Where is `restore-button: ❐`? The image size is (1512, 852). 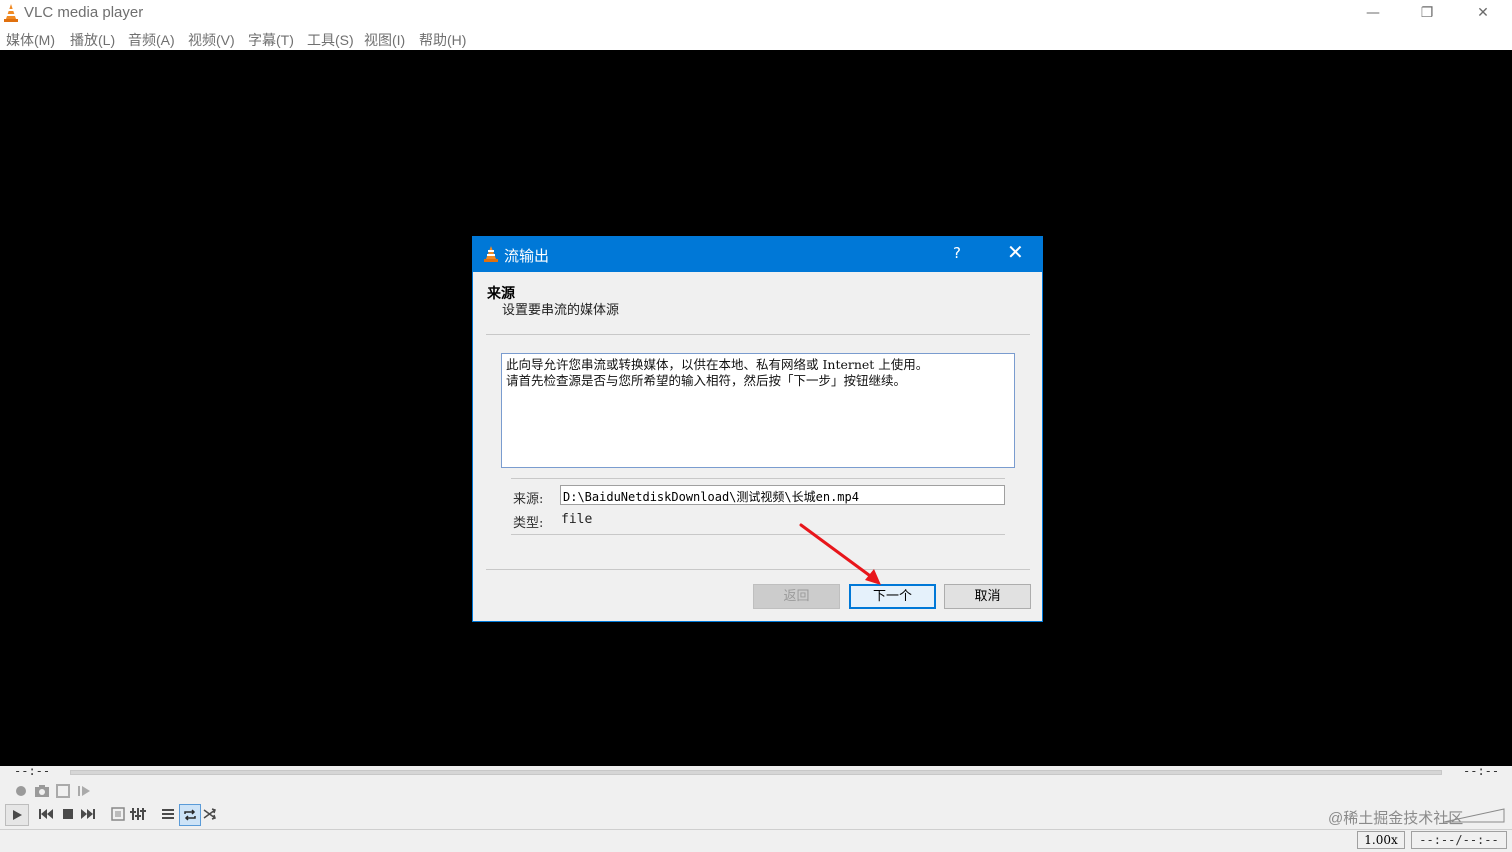 restore-button: ❐ is located at coordinates (1427, 13).